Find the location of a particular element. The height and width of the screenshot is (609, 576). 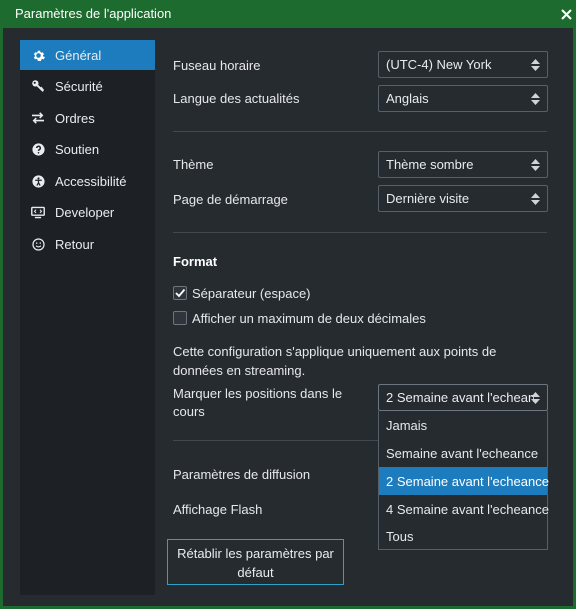

close-button is located at coordinates (564, 14).